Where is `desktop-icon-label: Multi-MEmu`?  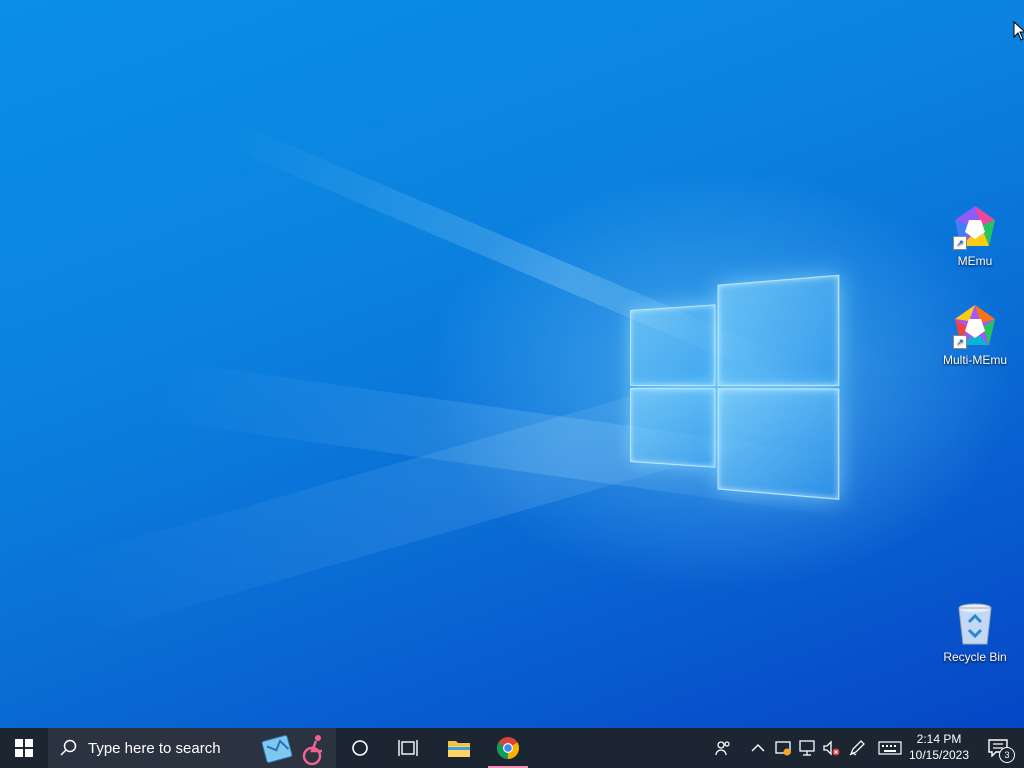
desktop-icon-label: Multi-MEmu is located at coordinates (975, 360).